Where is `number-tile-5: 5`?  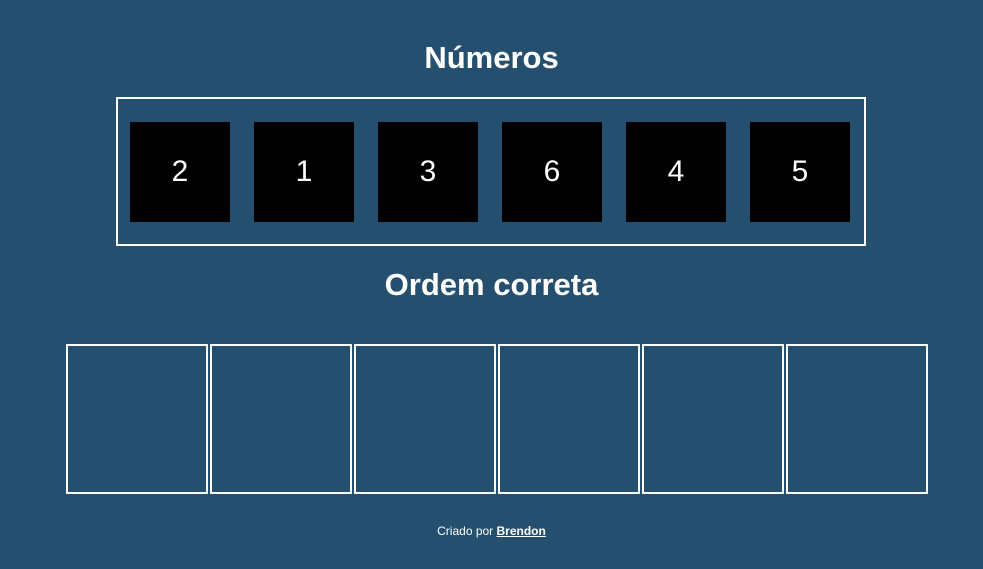 number-tile-5: 5 is located at coordinates (800, 172).